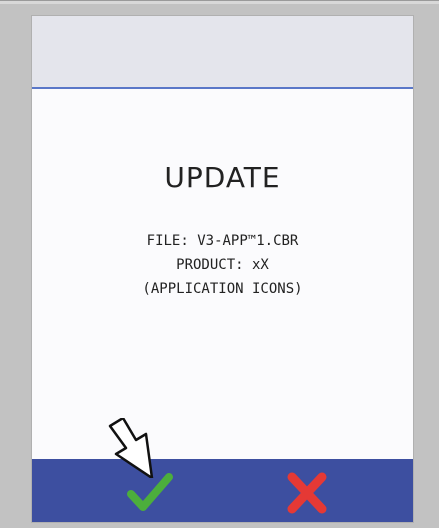 This screenshot has width=439, height=528. What do you see at coordinates (222, 289) in the screenshot?
I see `application-icons-text: (APPLICATION ICONS)` at bounding box center [222, 289].